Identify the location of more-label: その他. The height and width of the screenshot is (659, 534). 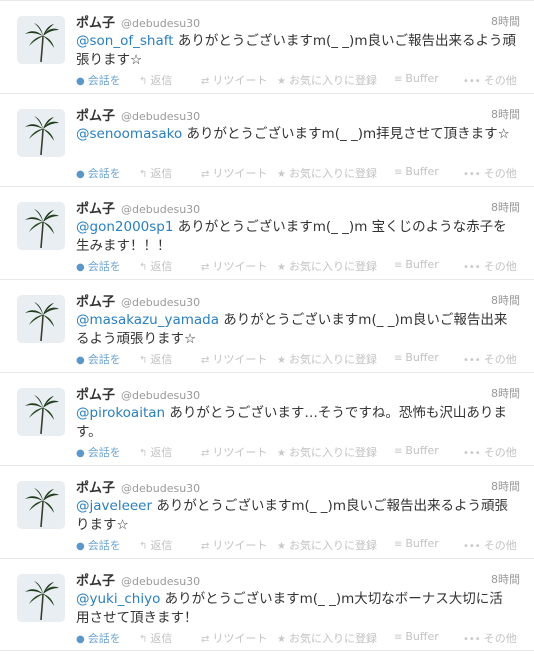
(499, 80).